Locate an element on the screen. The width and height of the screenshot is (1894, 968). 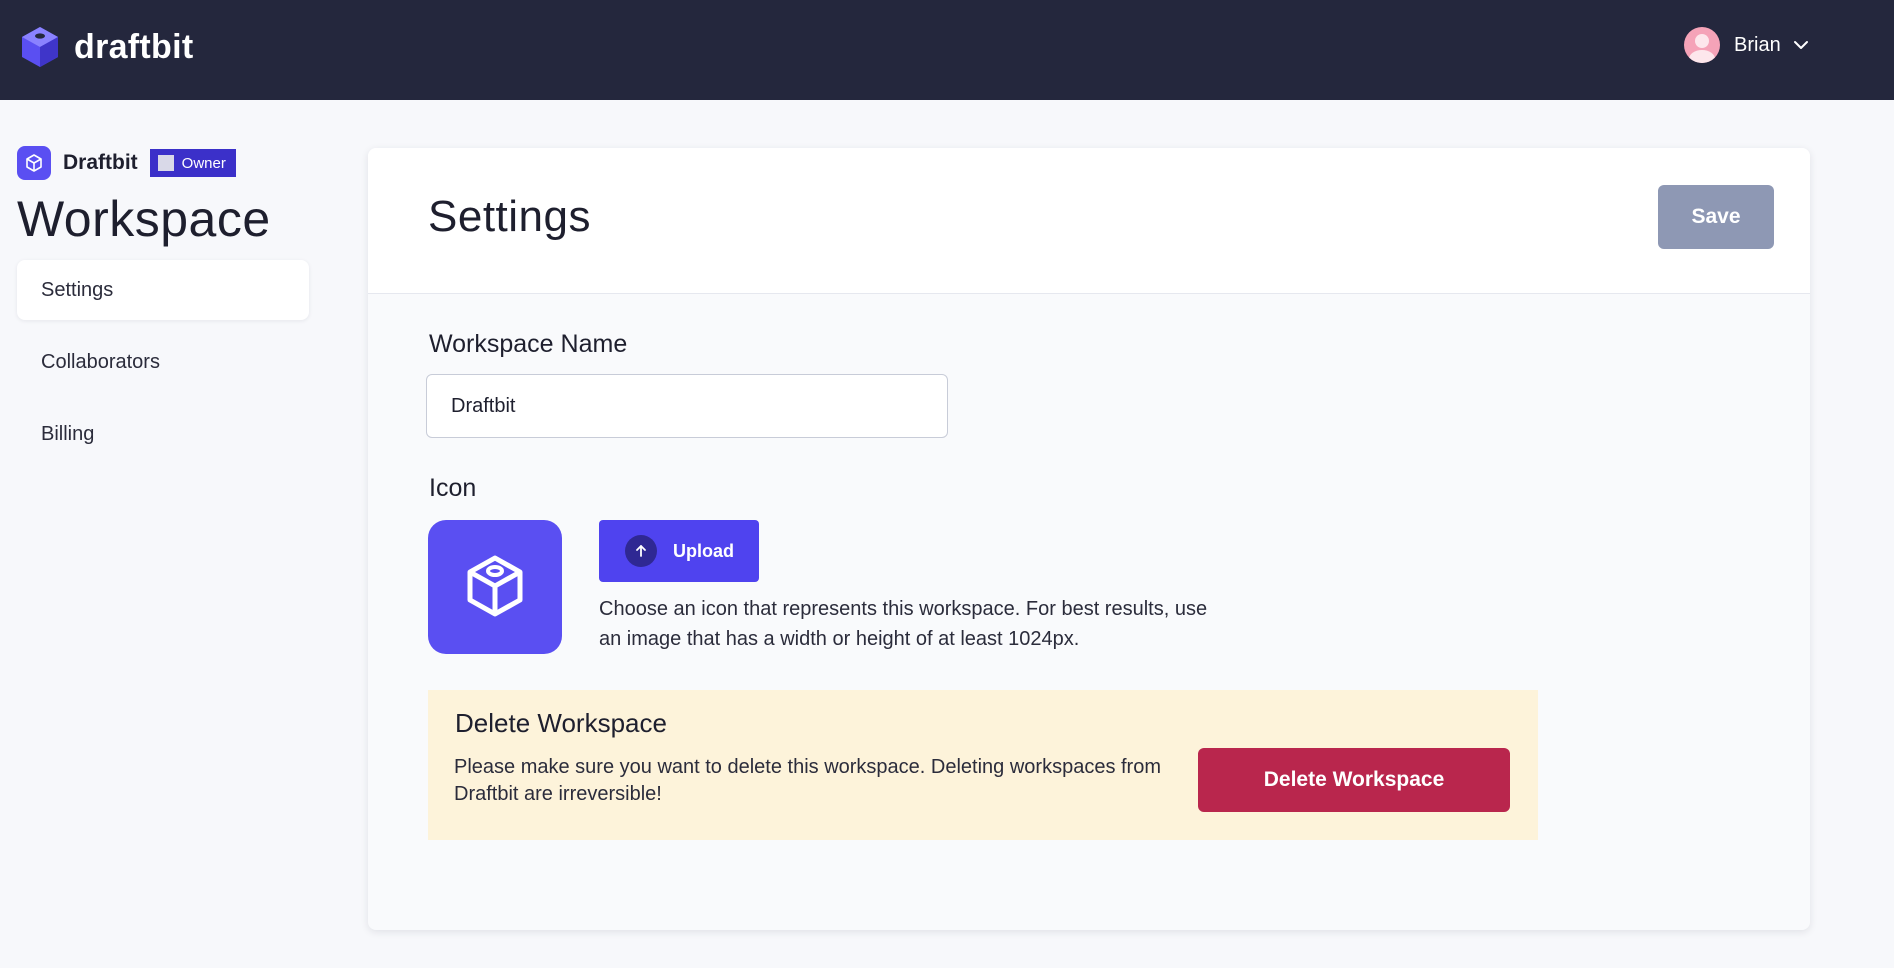
sidebar-item-collaborators: Collaborators is located at coordinates (163, 362).